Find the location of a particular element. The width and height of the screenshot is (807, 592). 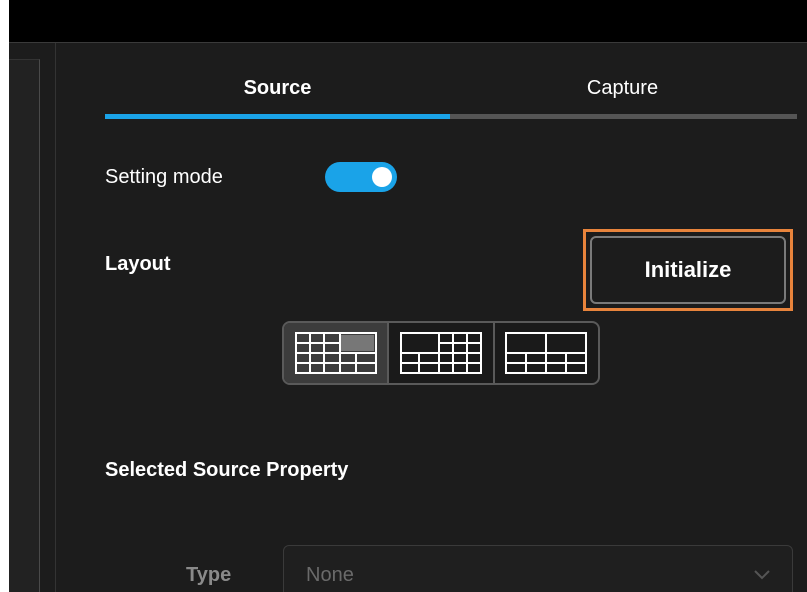

type-select: None is located at coordinates (538, 568).